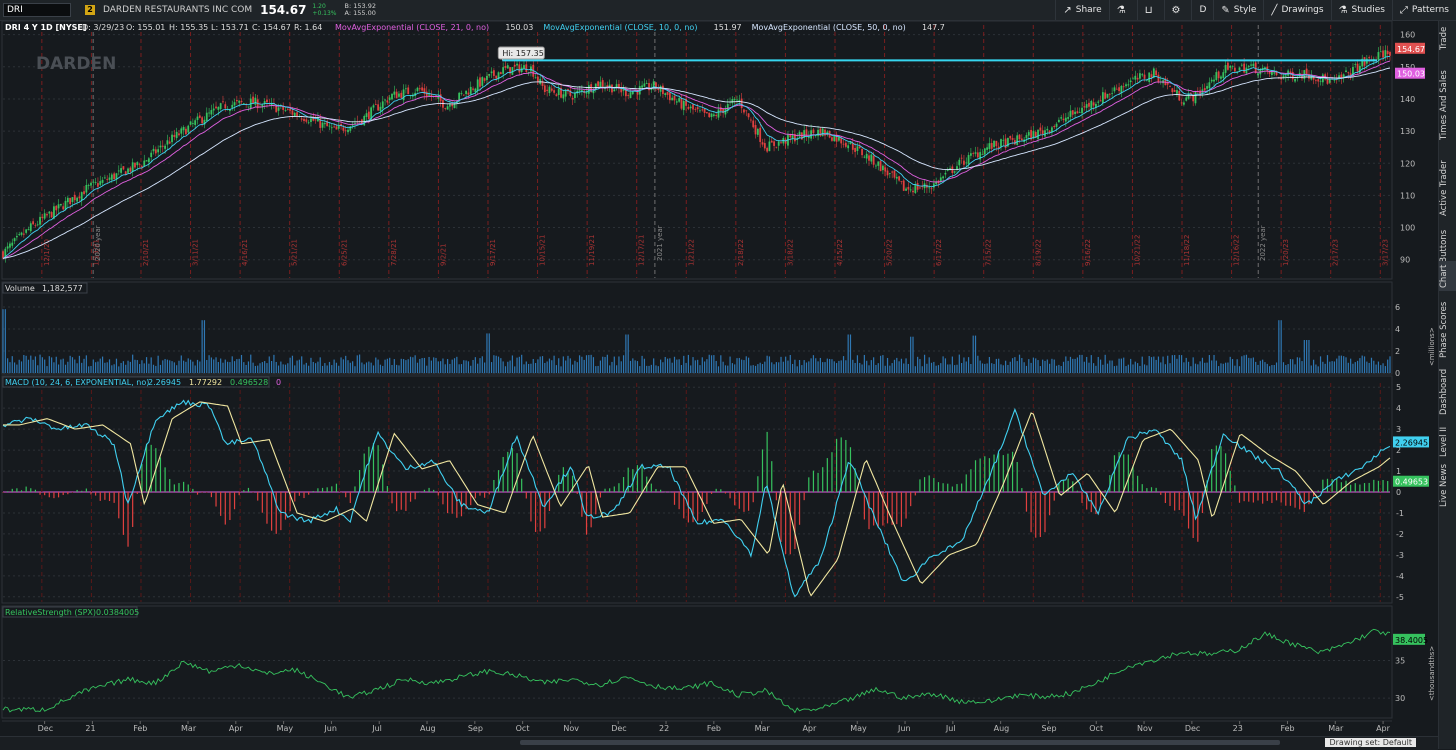  I want to click on tab-dashboard: Dashboard, so click(1447, 392).